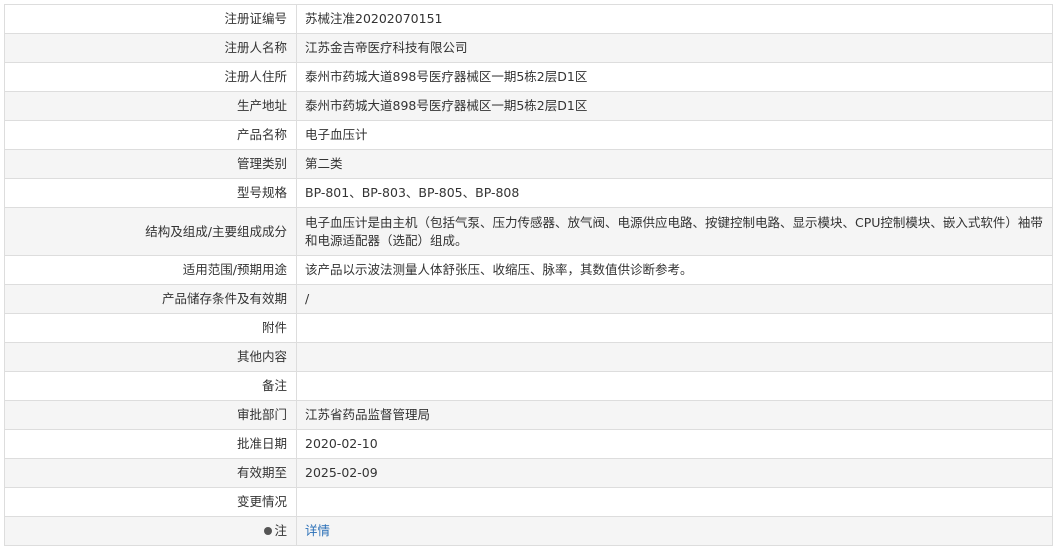  What do you see at coordinates (150, 106) in the screenshot?
I see `row-label: 生产地址` at bounding box center [150, 106].